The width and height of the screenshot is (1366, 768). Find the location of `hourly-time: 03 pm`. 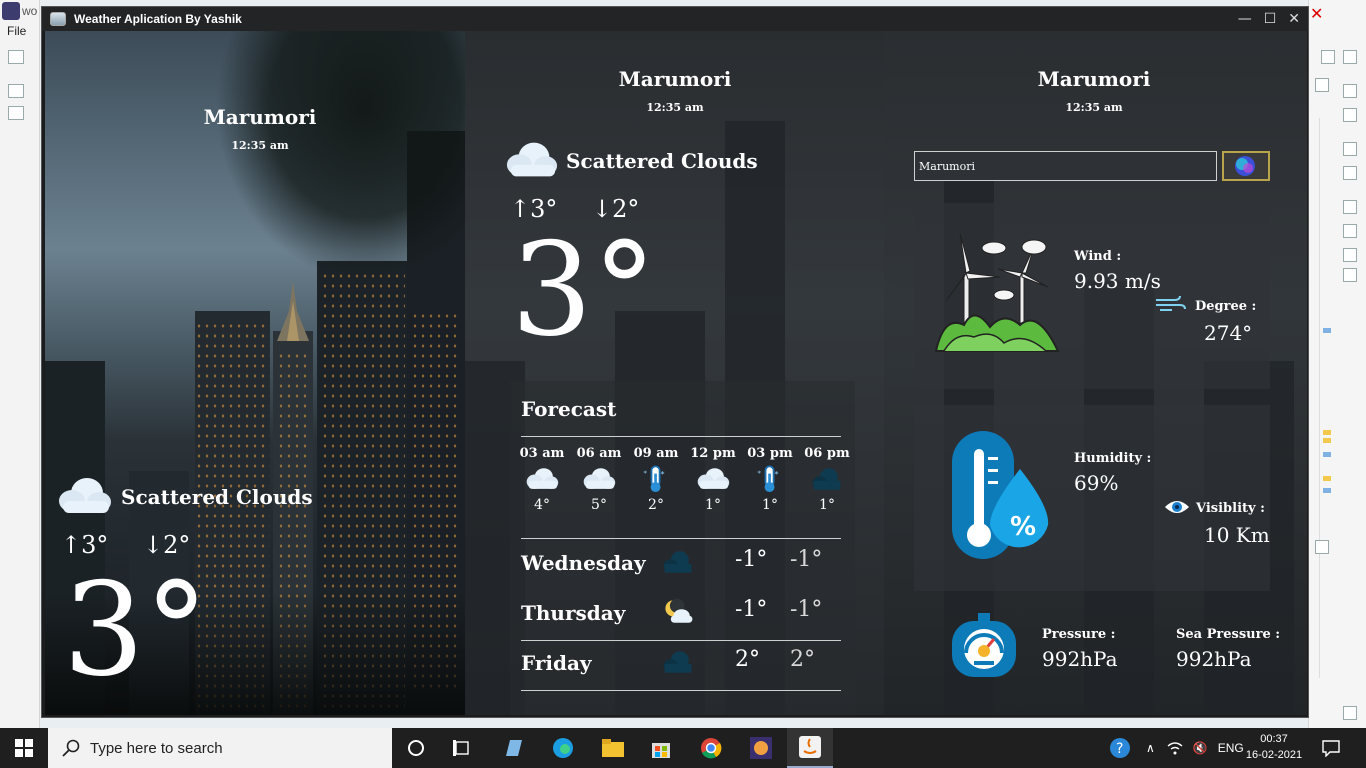

hourly-time: 03 pm is located at coordinates (770, 453).